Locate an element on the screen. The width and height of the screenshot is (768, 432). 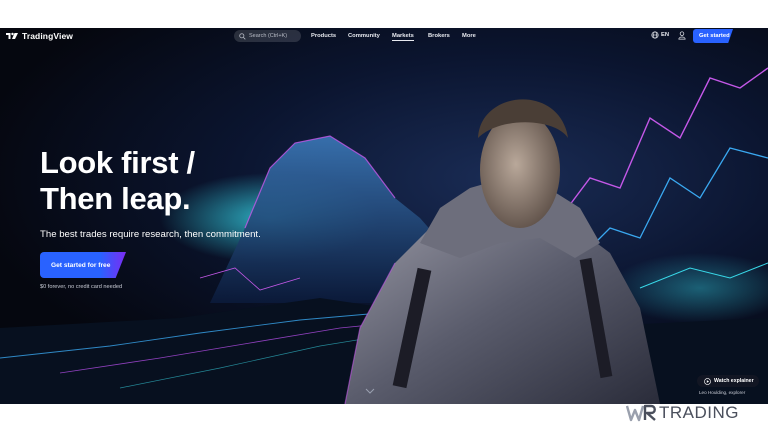
get-started-free-button: Get started for free is located at coordinates (83, 265).